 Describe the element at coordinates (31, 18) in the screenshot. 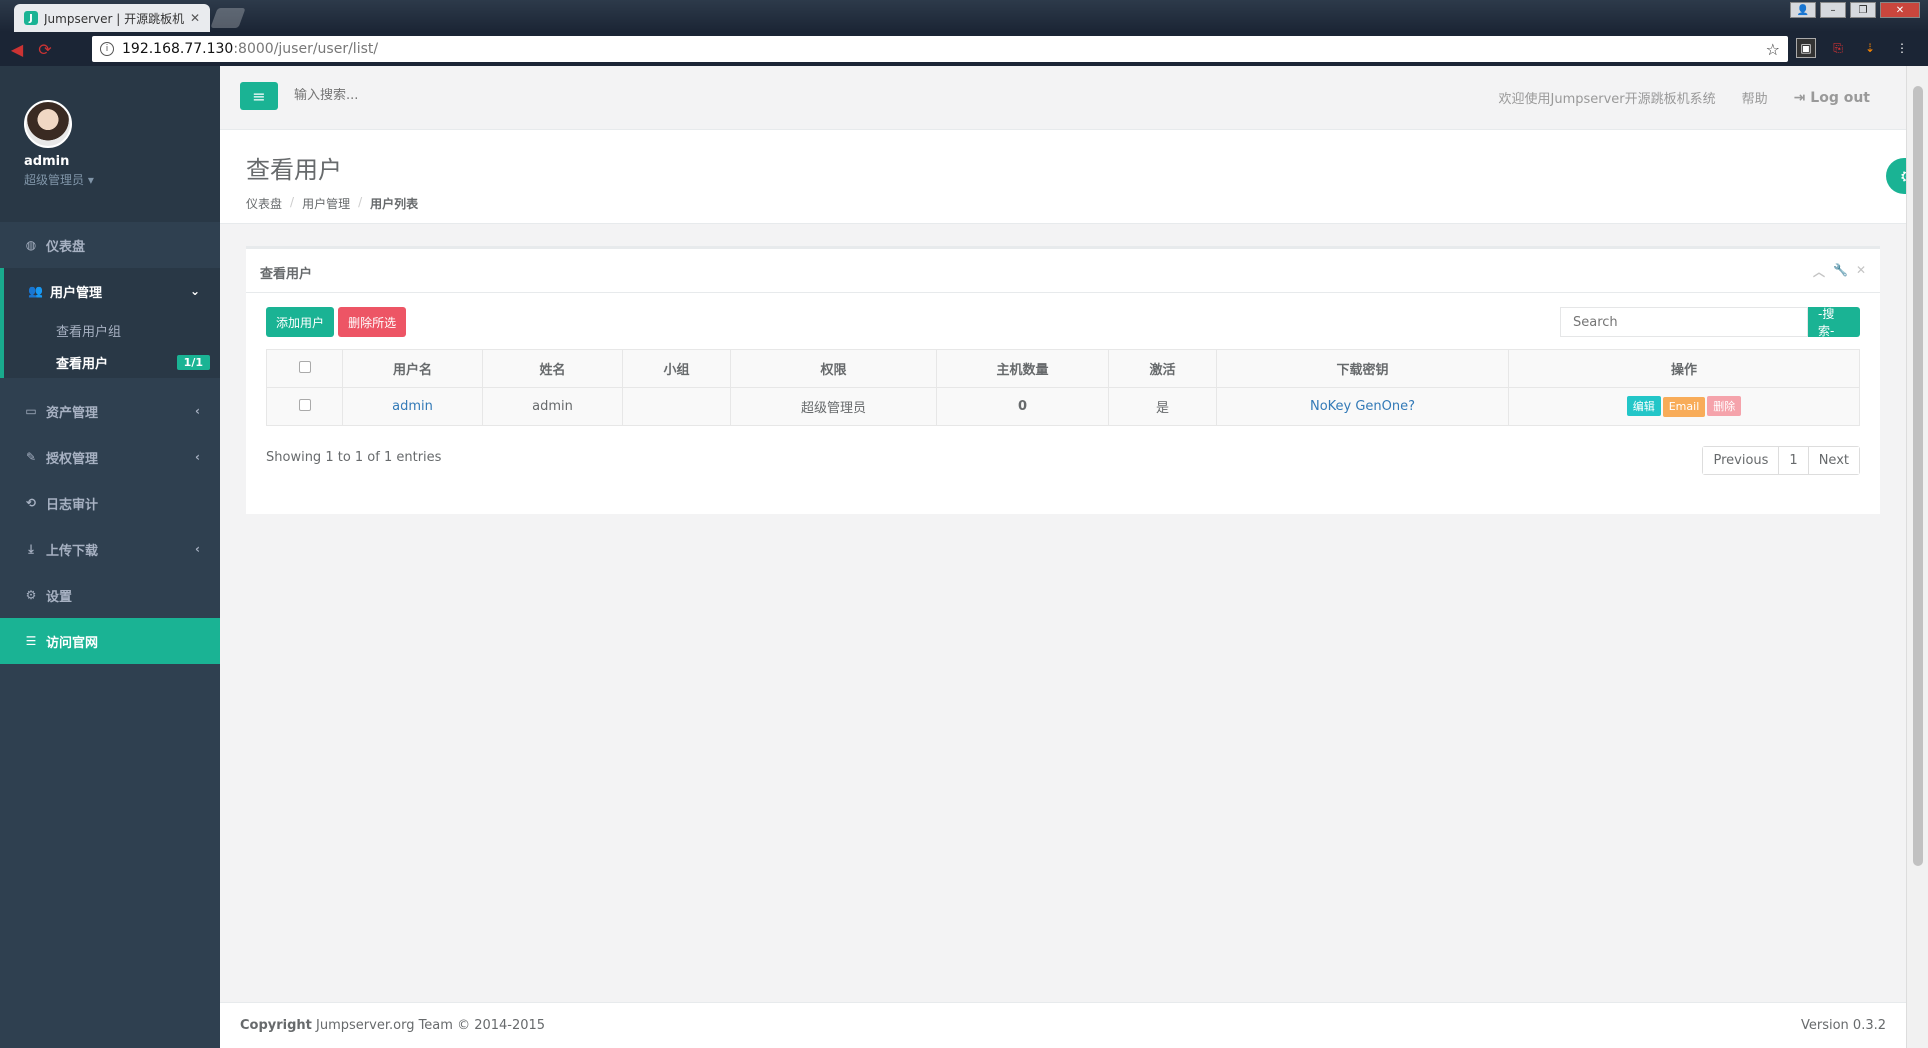

I see `jumpserver-favicon-icon: J` at that location.